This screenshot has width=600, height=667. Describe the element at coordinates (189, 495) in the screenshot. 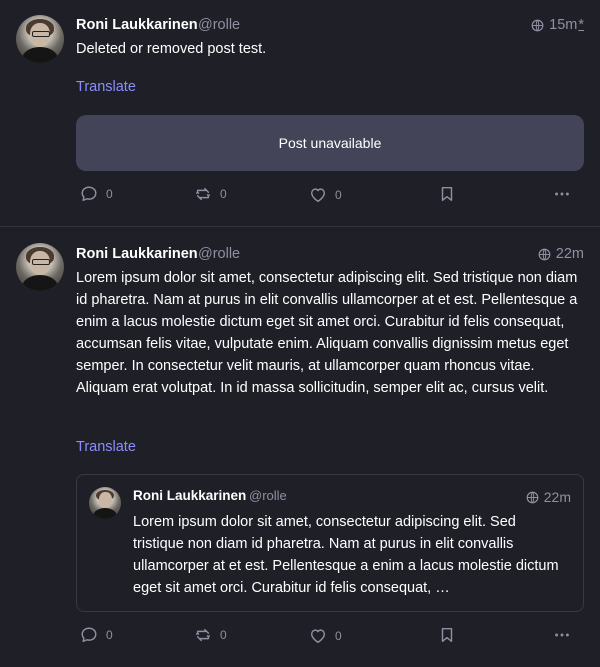

I see `quoted-author-name: Roni Laukkarinen` at that location.